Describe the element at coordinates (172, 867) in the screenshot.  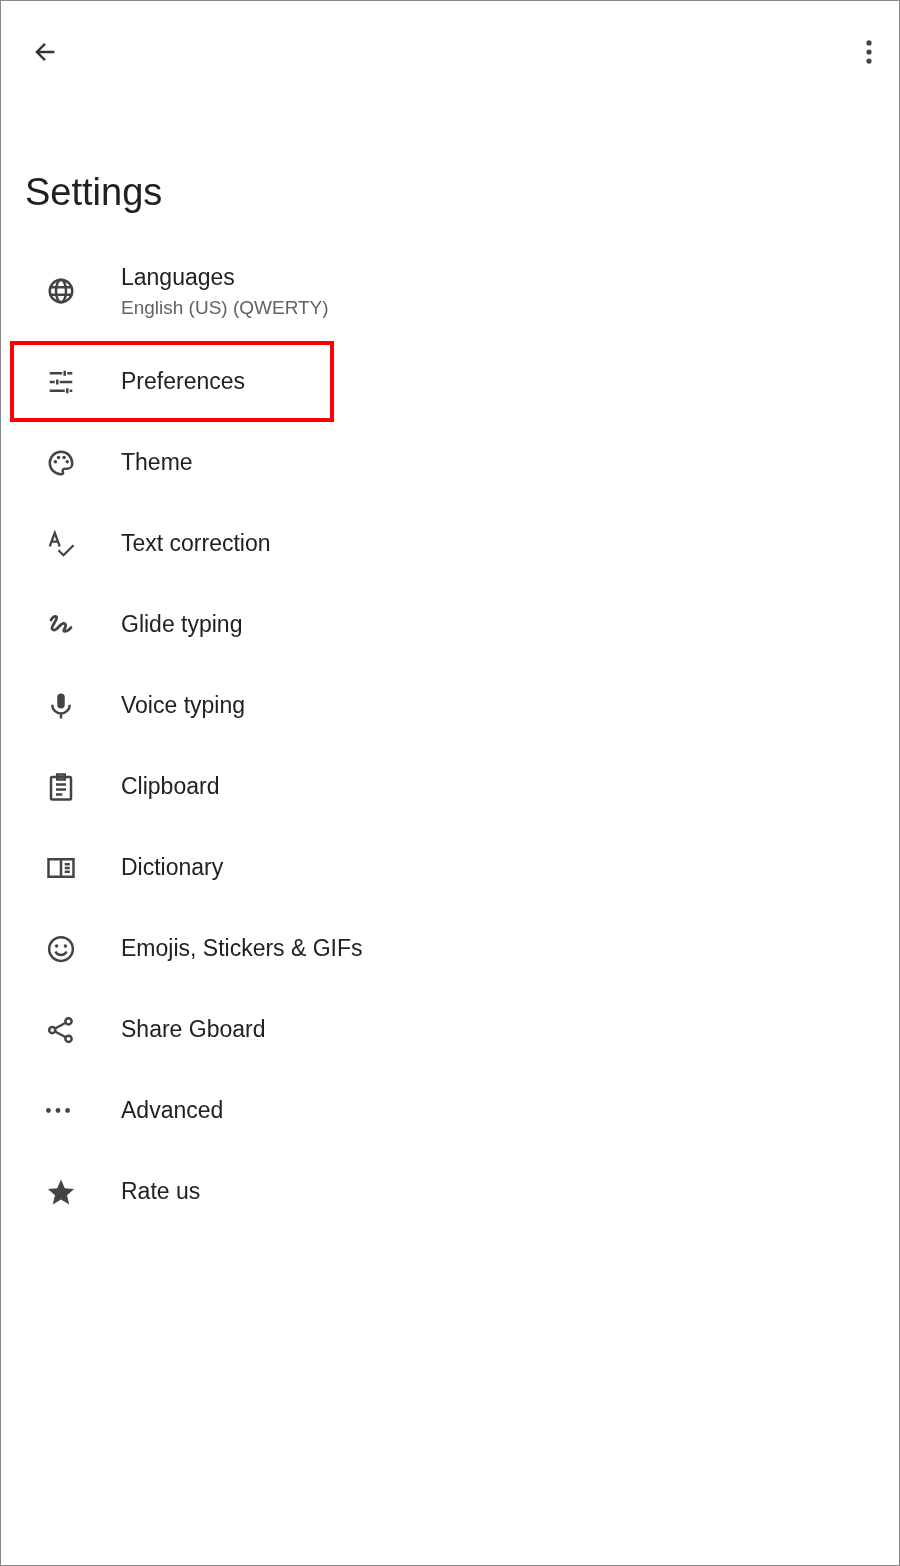
I see `setting-label: Dictionary` at that location.